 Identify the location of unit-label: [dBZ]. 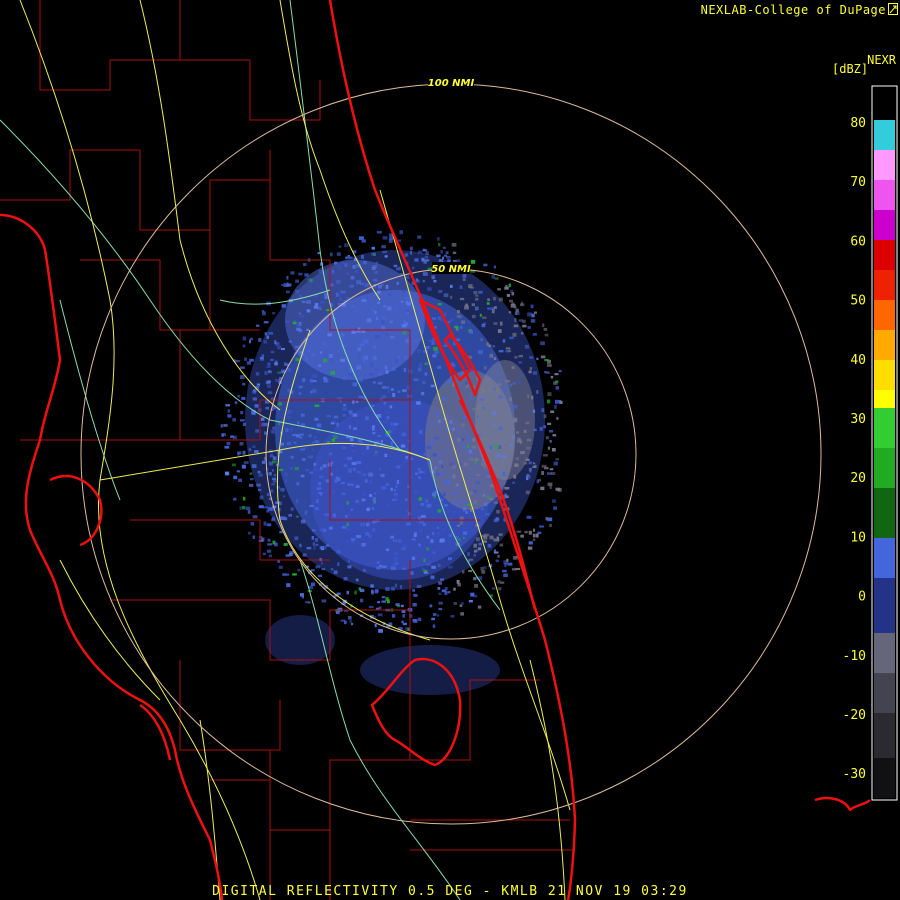
(850, 69).